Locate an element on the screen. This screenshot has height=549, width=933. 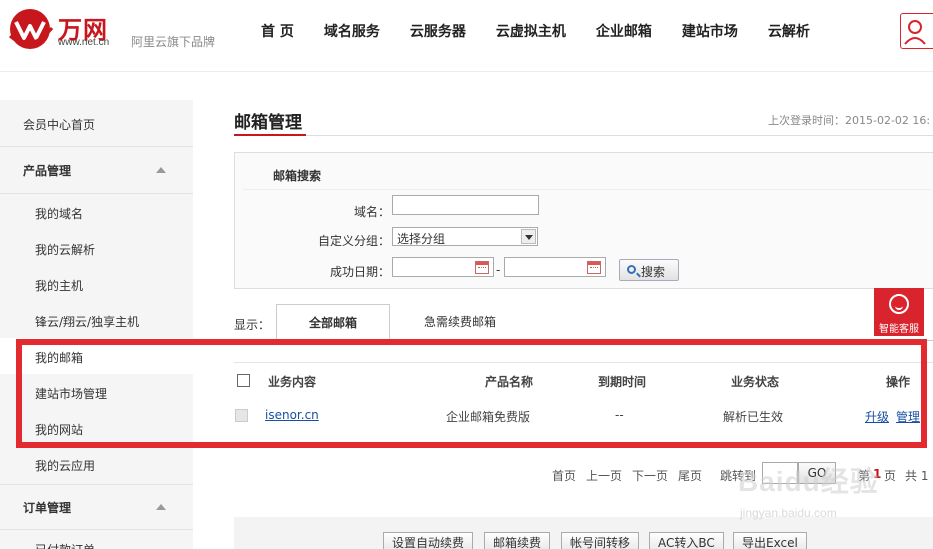
pager-last: 尾页 is located at coordinates (690, 475).